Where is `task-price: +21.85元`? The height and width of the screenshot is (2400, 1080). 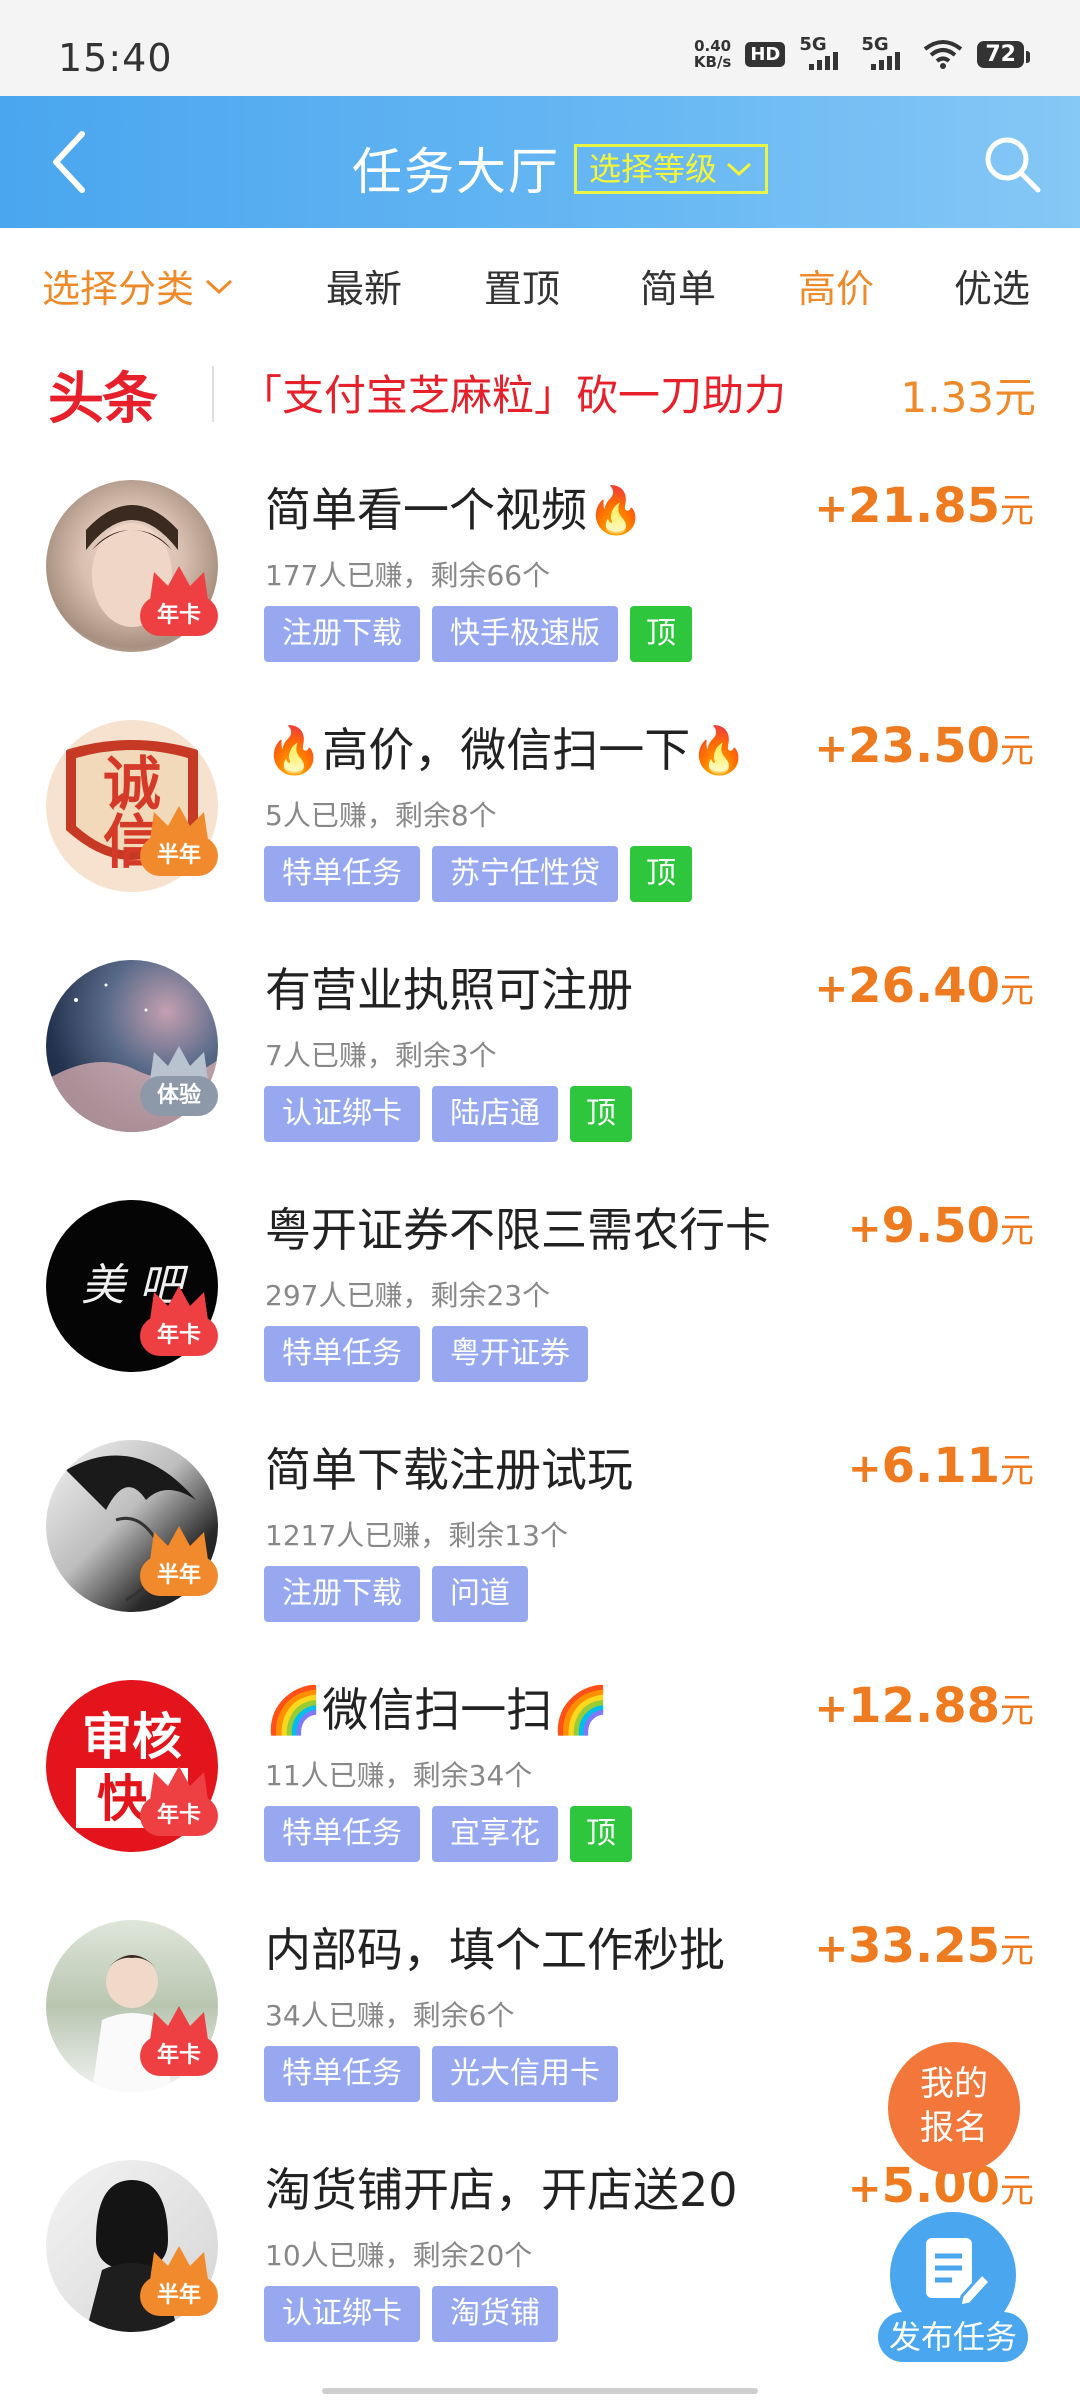 task-price: +21.85元 is located at coordinates (924, 506).